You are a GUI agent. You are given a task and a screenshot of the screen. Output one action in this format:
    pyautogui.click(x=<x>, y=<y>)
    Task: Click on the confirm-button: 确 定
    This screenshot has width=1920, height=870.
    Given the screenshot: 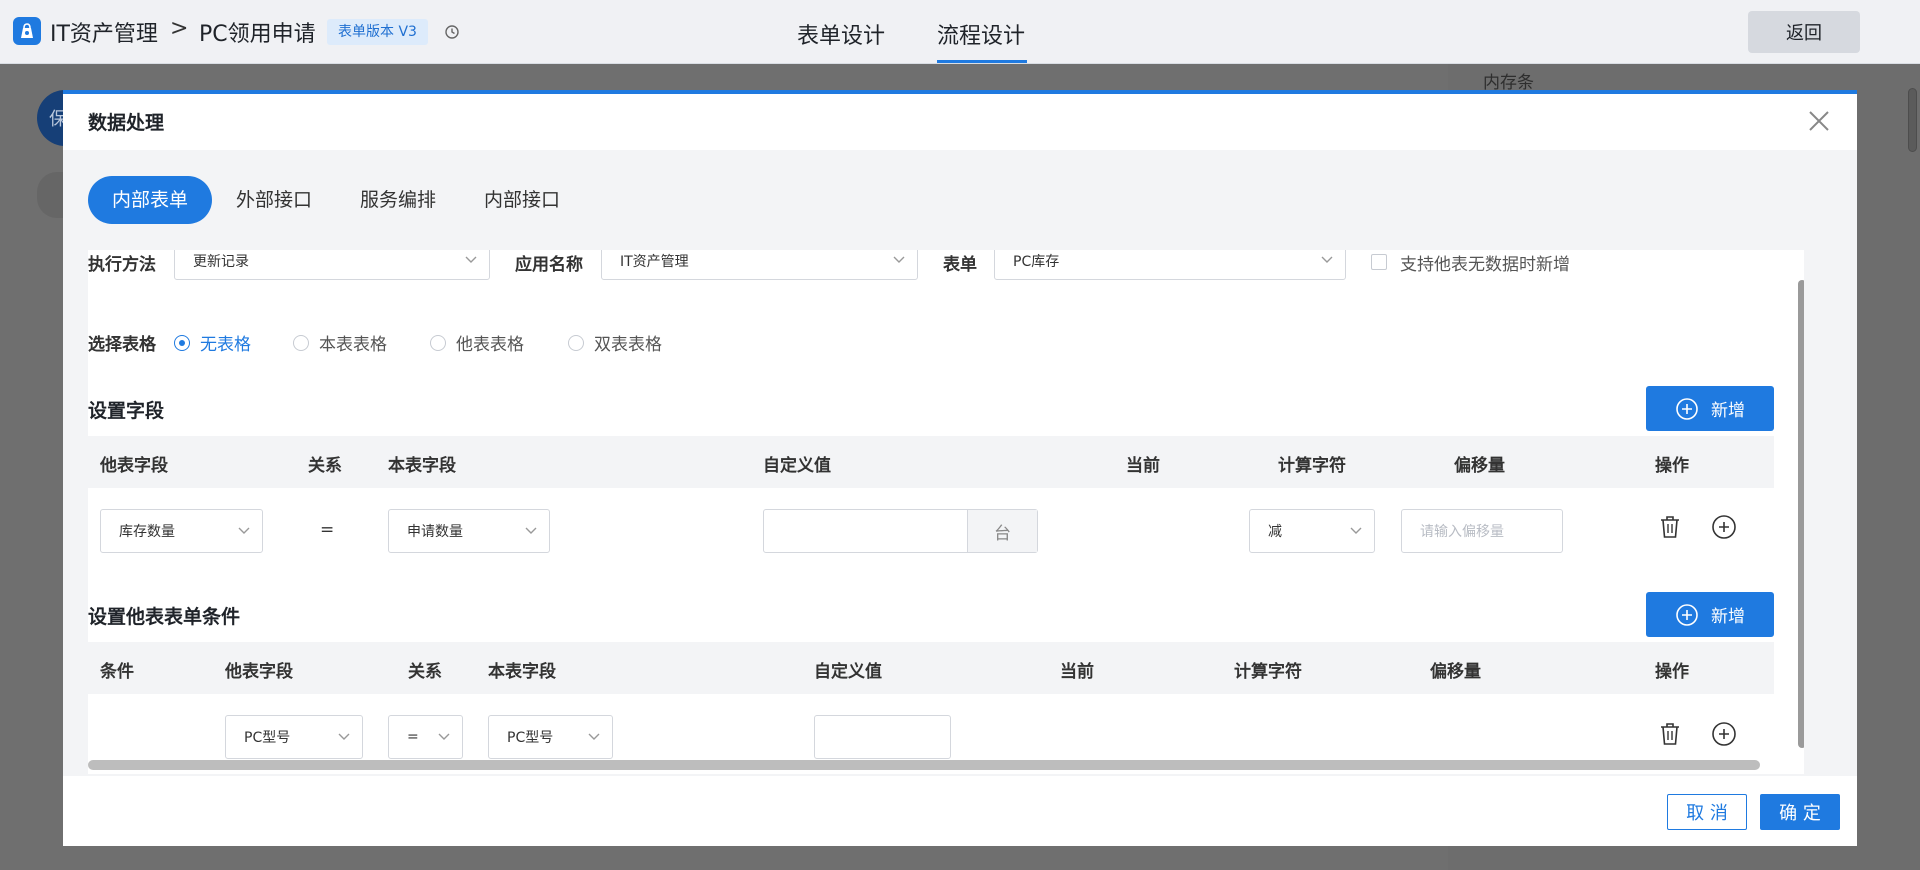 What is the action you would take?
    pyautogui.click(x=1800, y=812)
    